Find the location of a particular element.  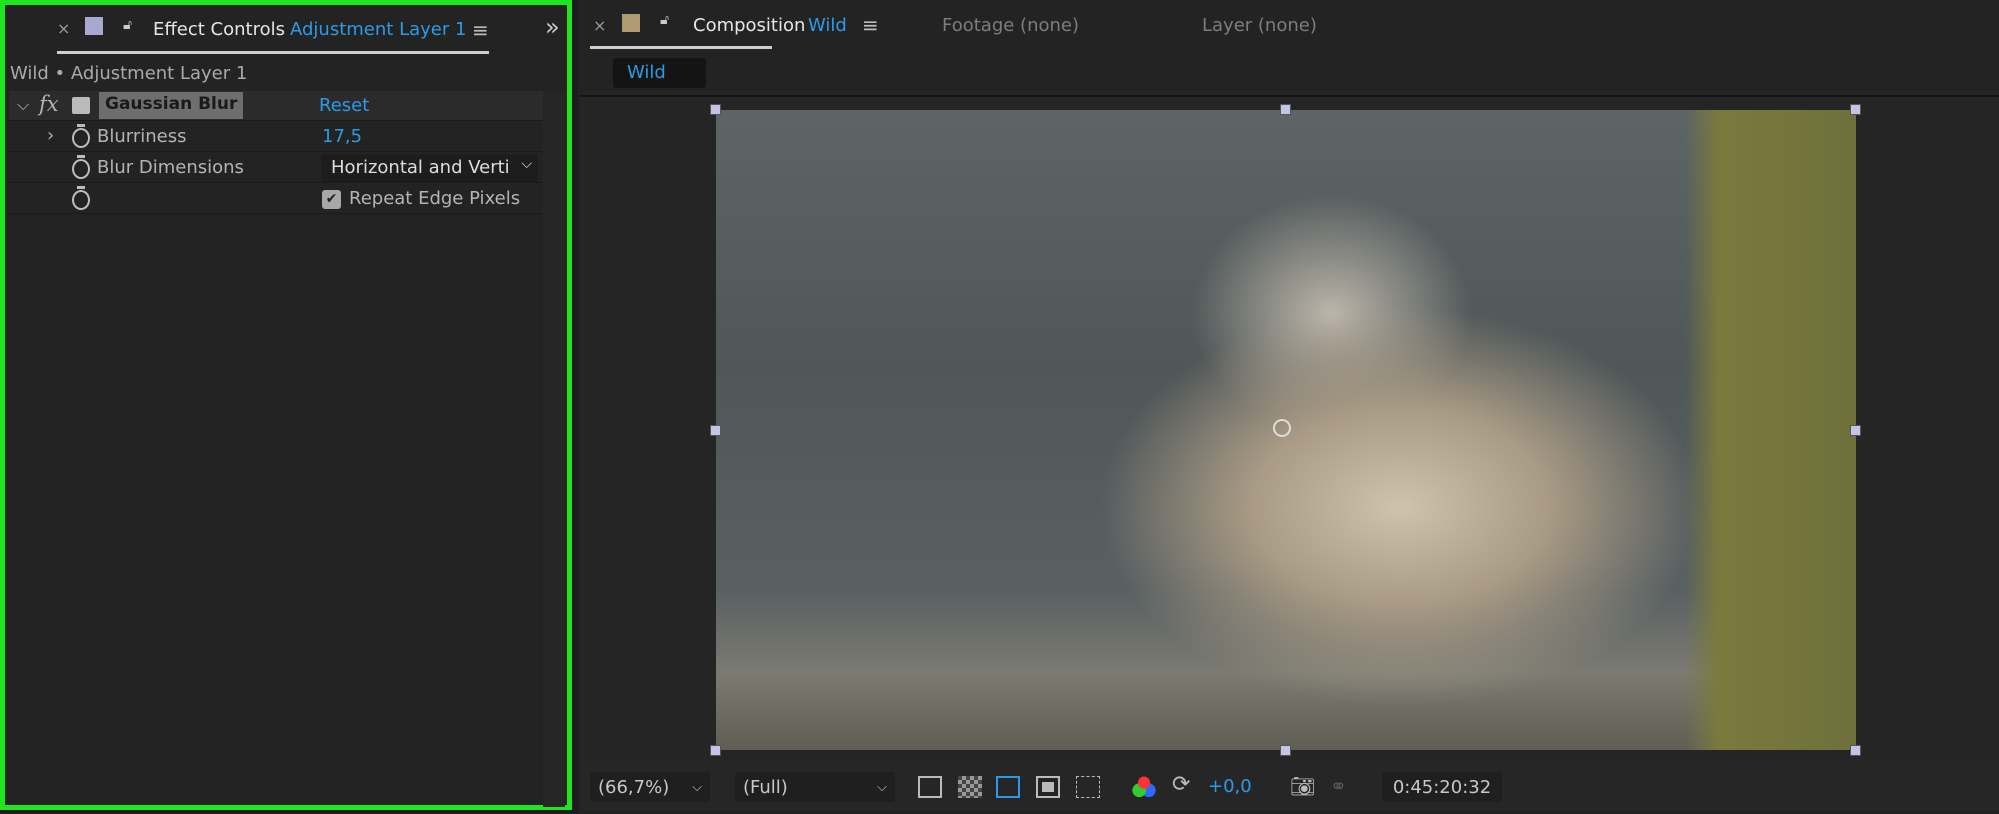

tab-title: Effect Controls is located at coordinates (219, 29).